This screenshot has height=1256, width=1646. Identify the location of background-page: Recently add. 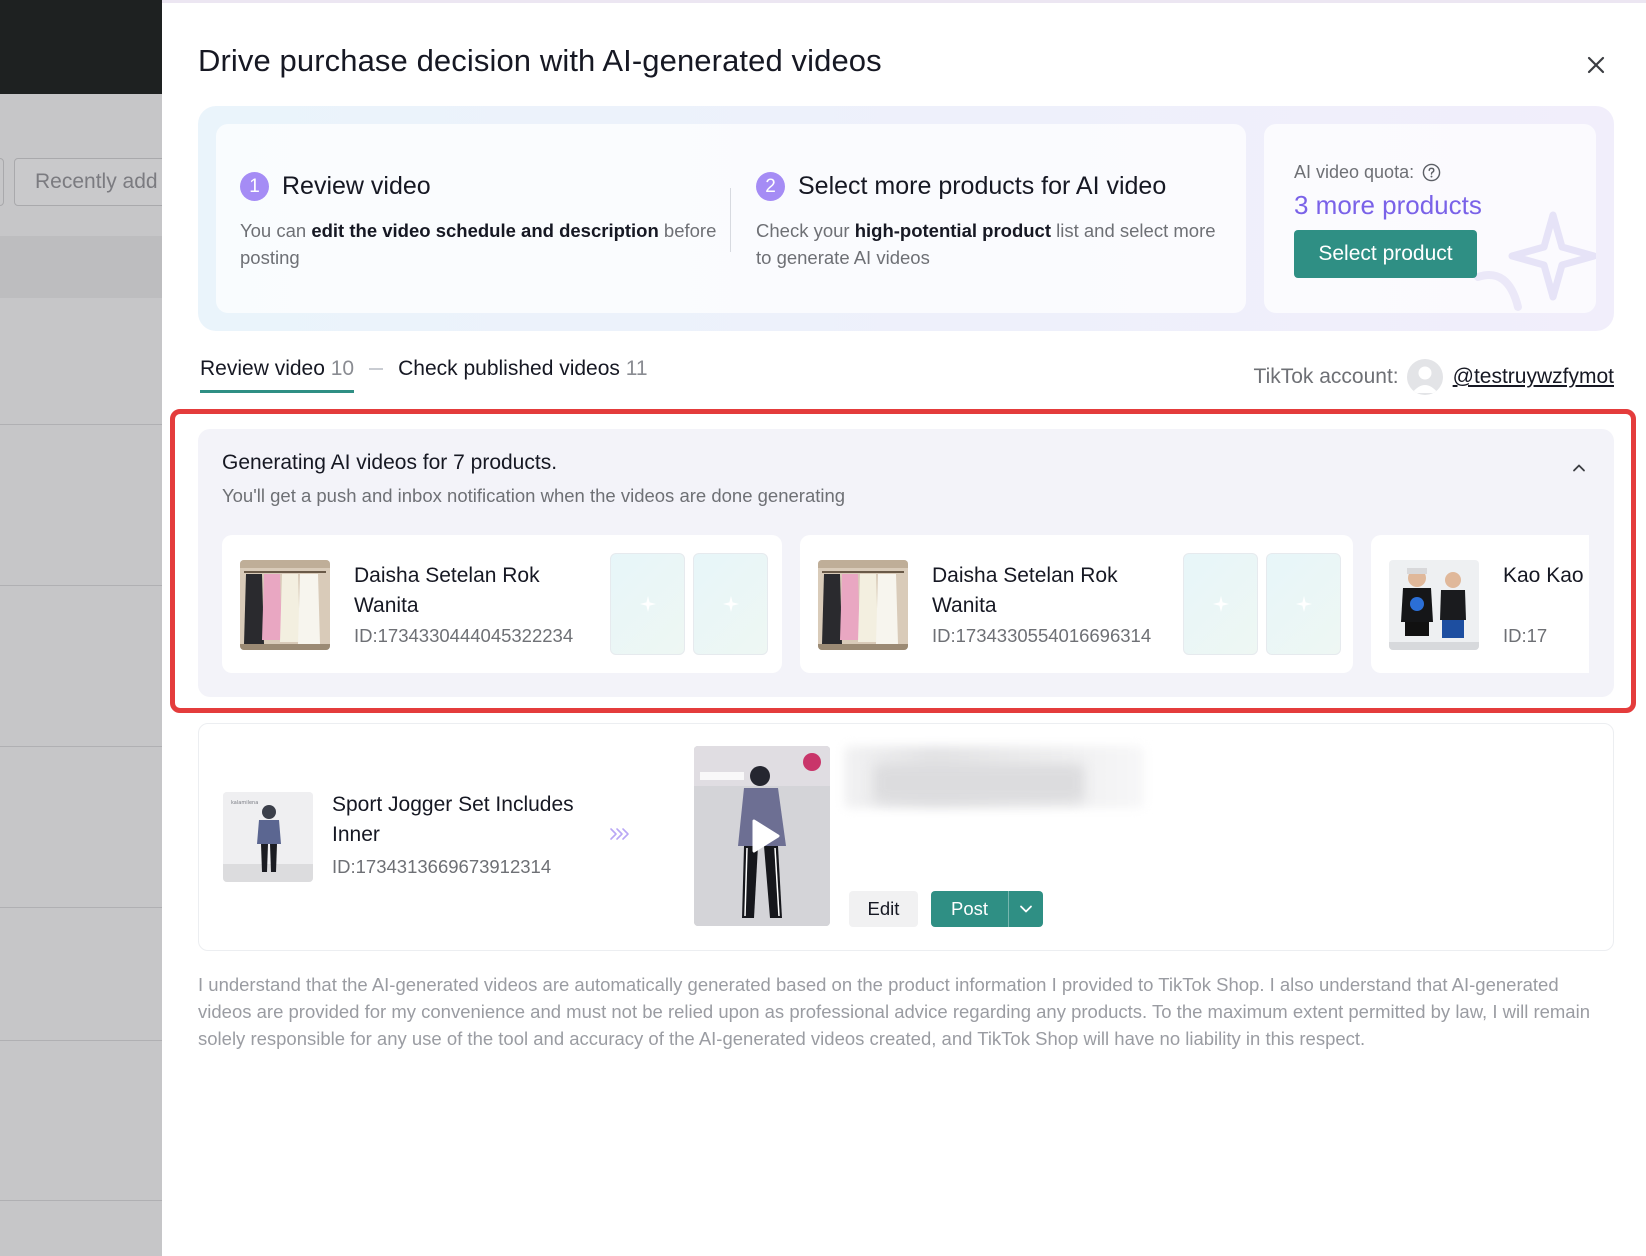
(81, 628).